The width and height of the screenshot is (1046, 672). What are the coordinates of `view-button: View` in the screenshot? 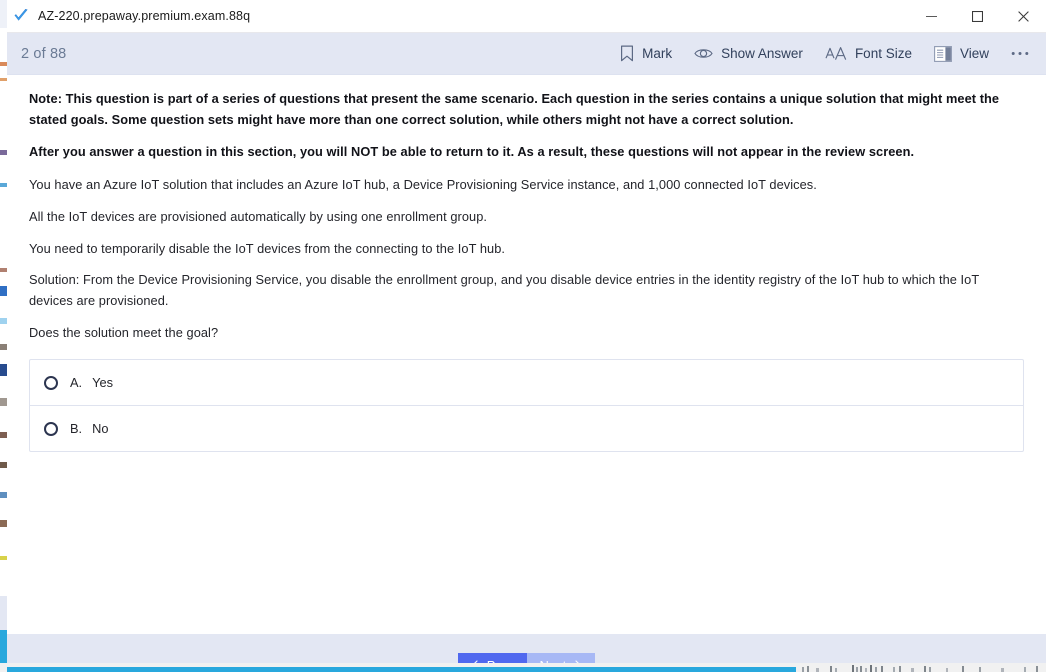 It's located at (961, 53).